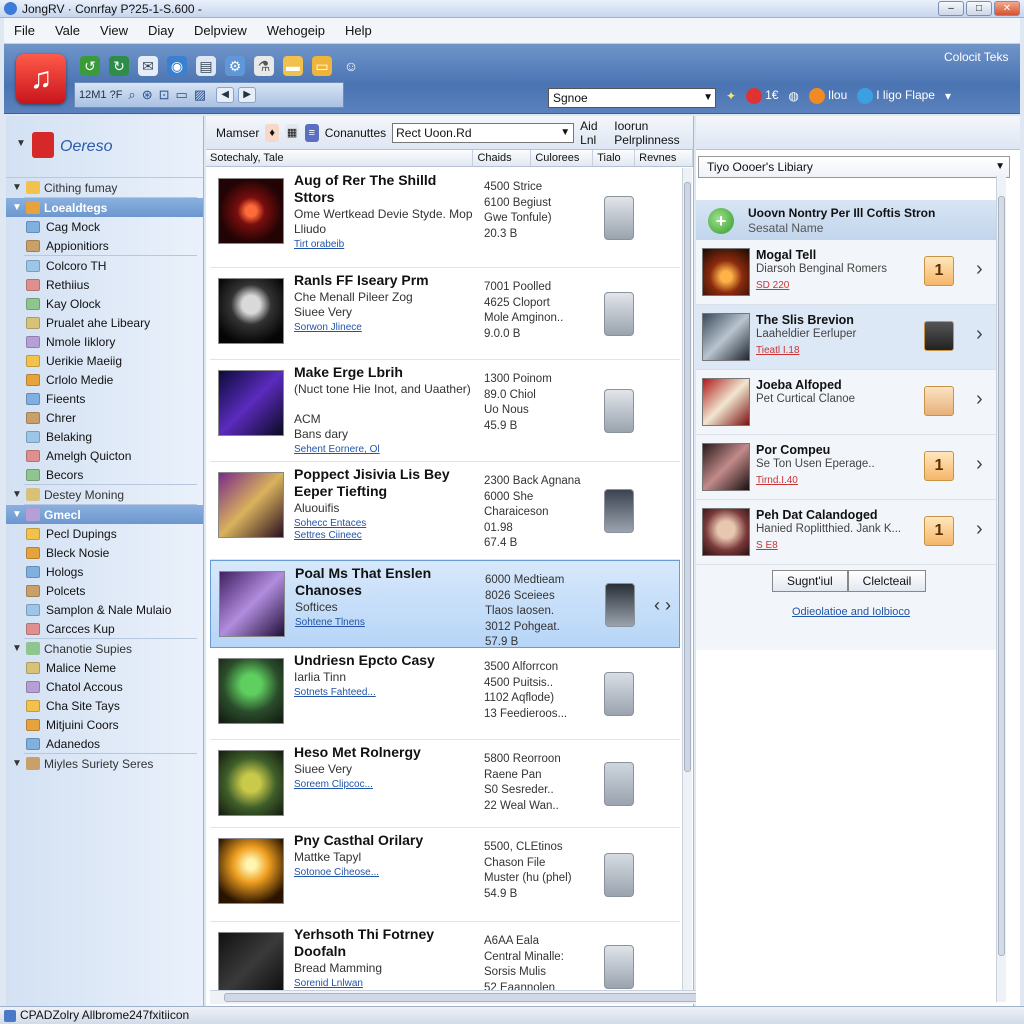 Image resolution: width=1024 pixels, height=1024 pixels. What do you see at coordinates (220, 30) in the screenshot?
I see `menu-delpview: Delpview` at bounding box center [220, 30].